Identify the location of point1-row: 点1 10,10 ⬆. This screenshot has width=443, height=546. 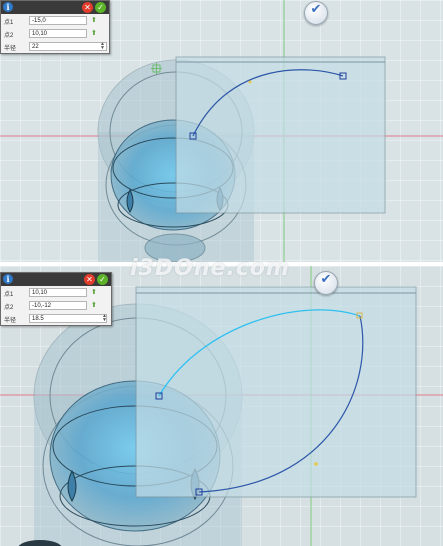
(56, 292).